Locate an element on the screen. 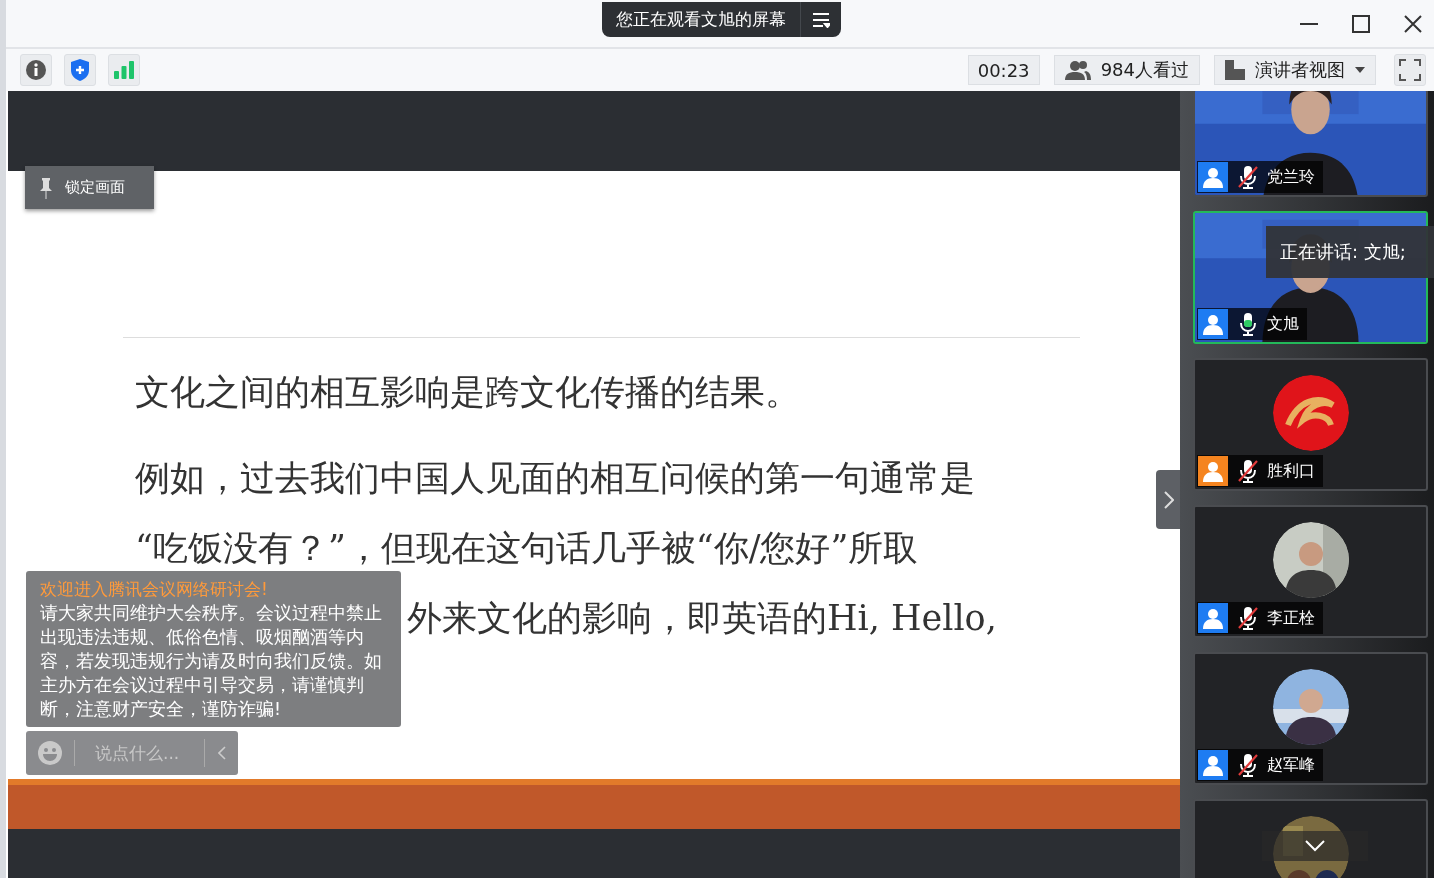 The height and width of the screenshot is (878, 1434). pin-icon is located at coordinates (46, 187).